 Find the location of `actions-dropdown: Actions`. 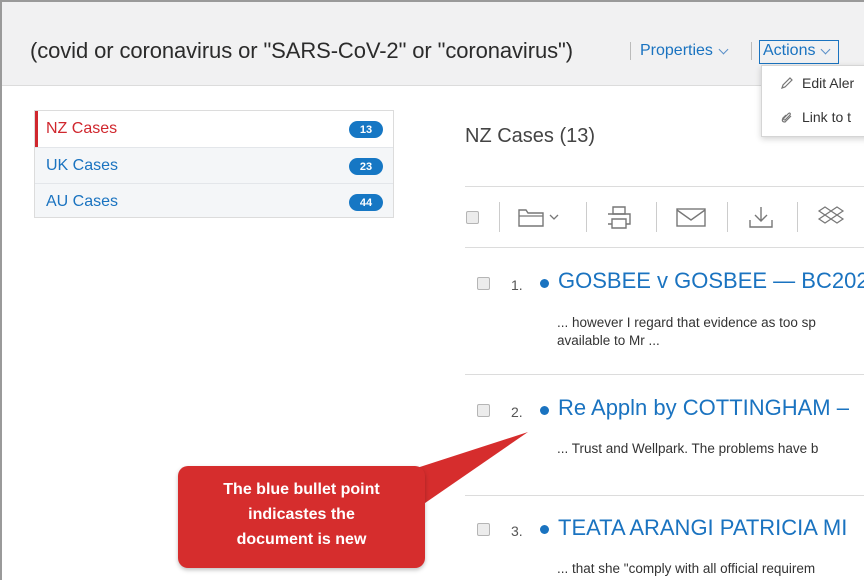

actions-dropdown: Actions is located at coordinates (797, 51).